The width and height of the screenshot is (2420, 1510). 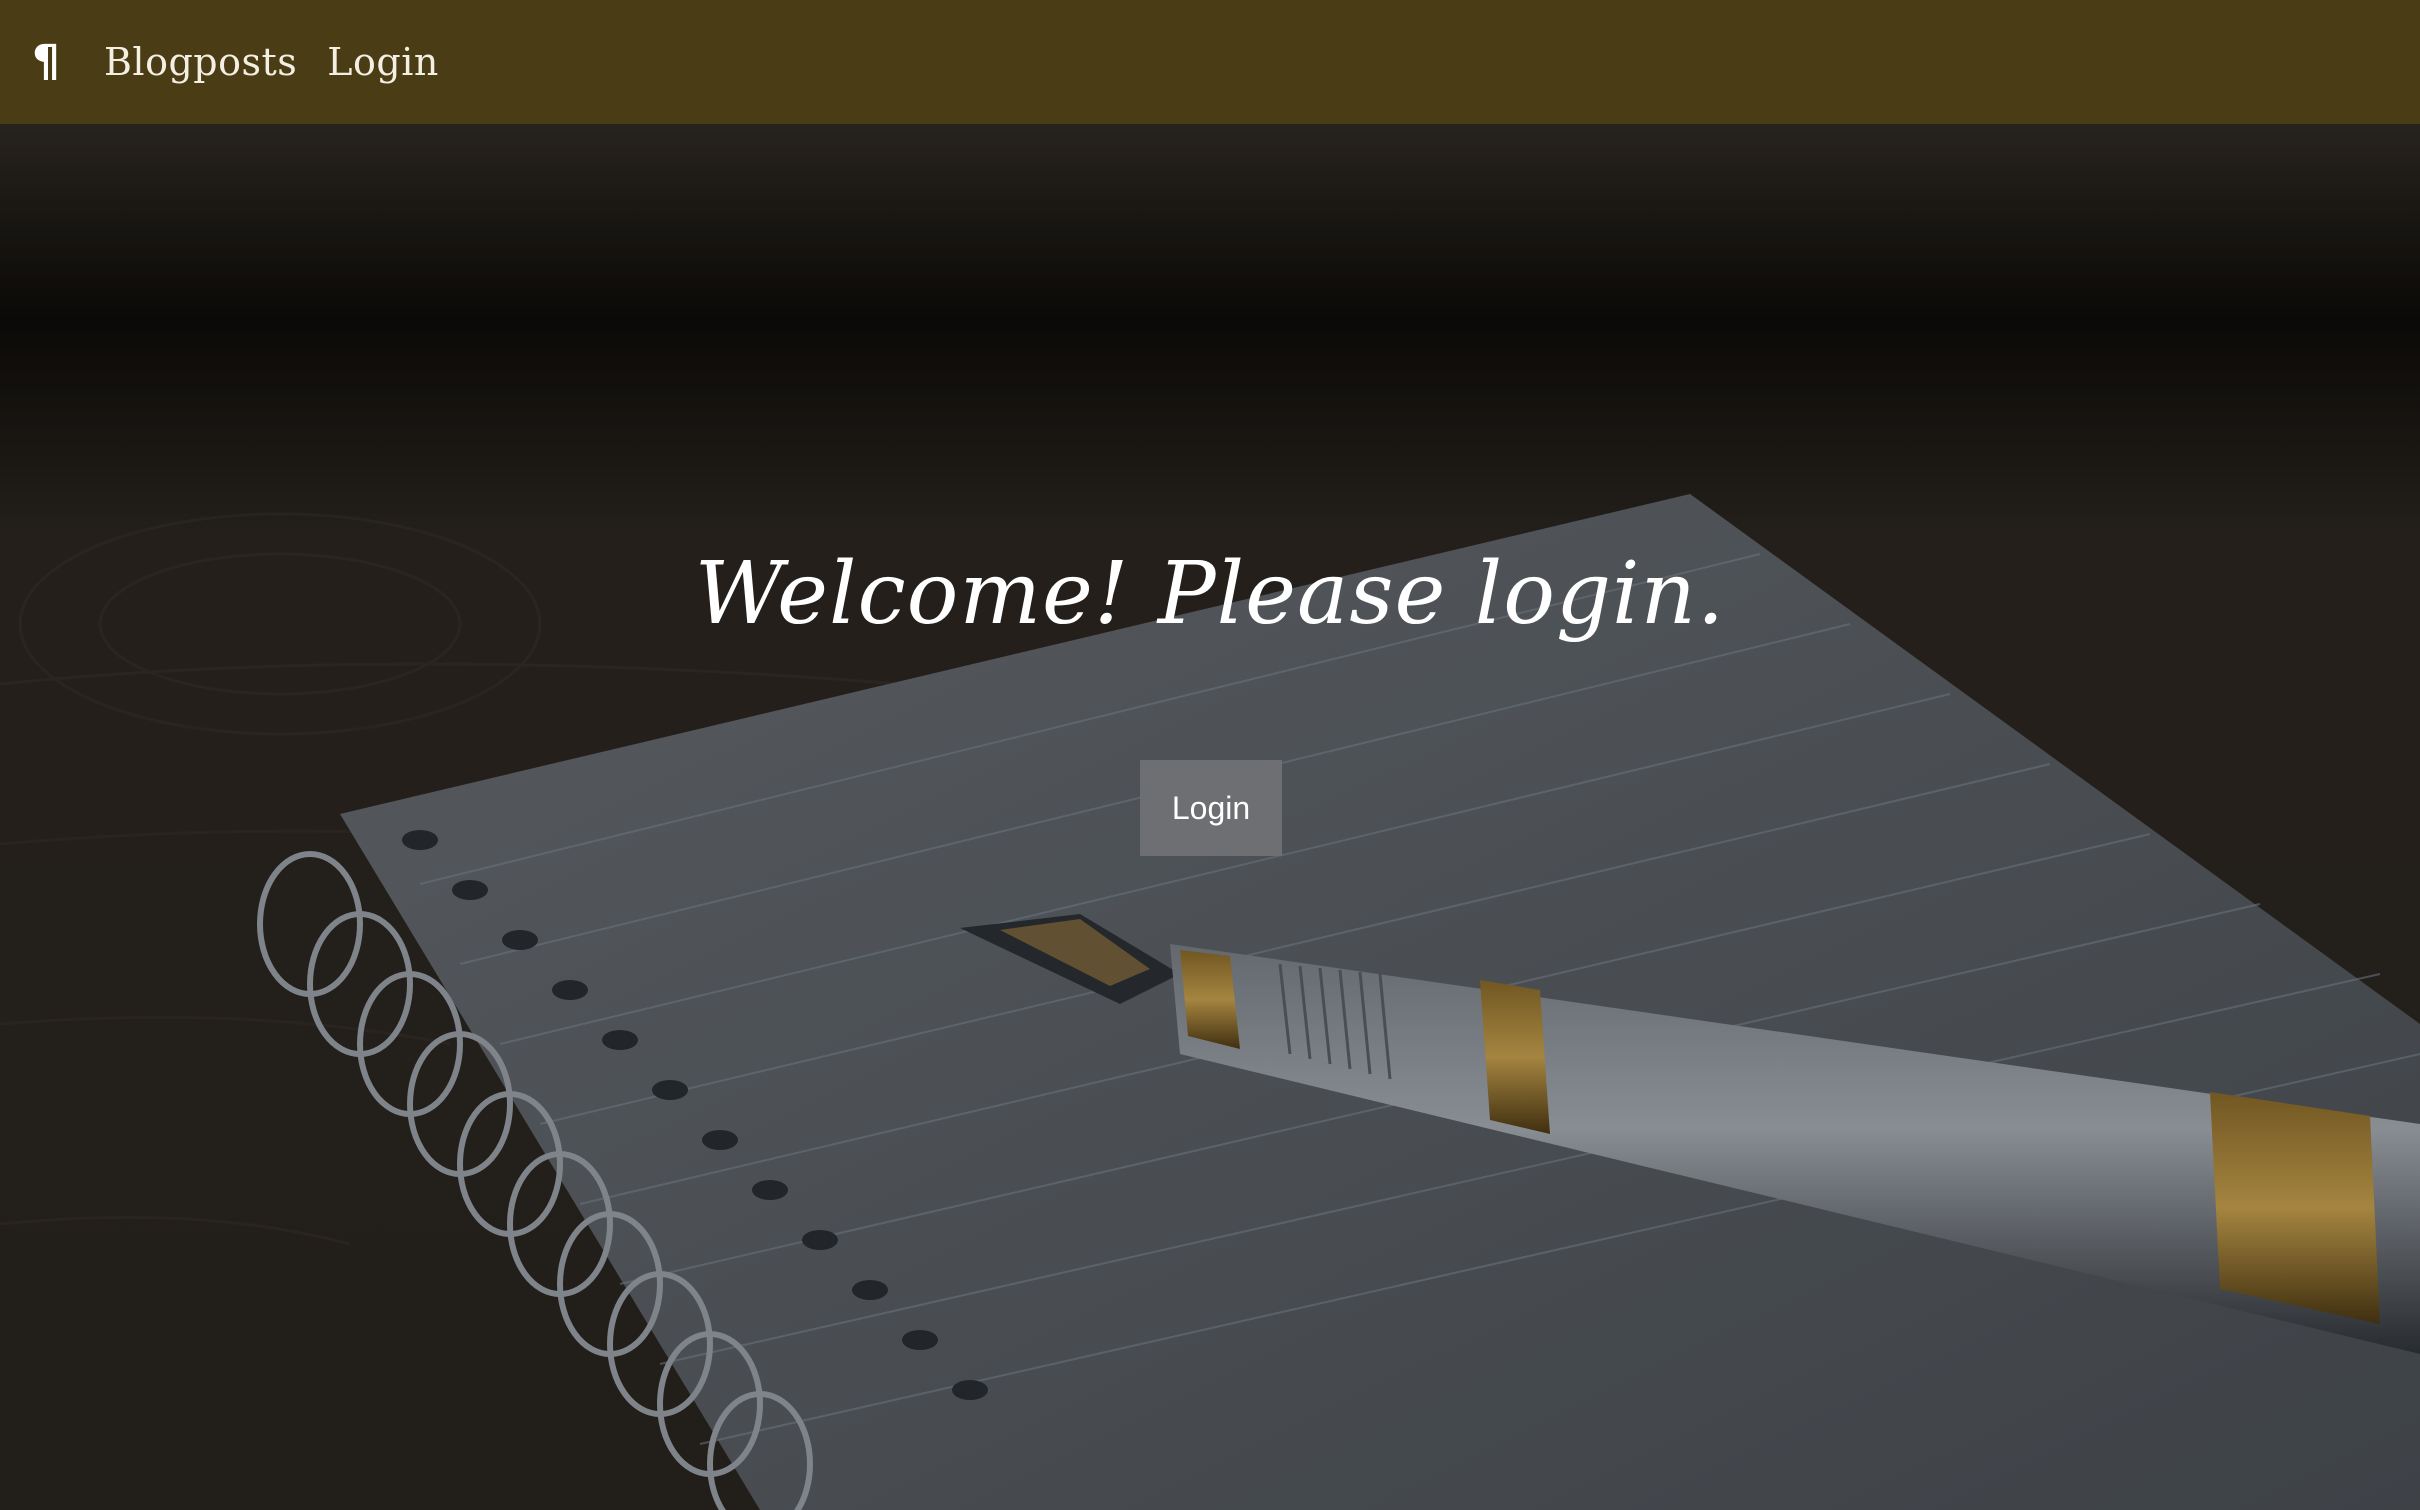 What do you see at coordinates (46, 62) in the screenshot?
I see `pilcrow-icon: ¶` at bounding box center [46, 62].